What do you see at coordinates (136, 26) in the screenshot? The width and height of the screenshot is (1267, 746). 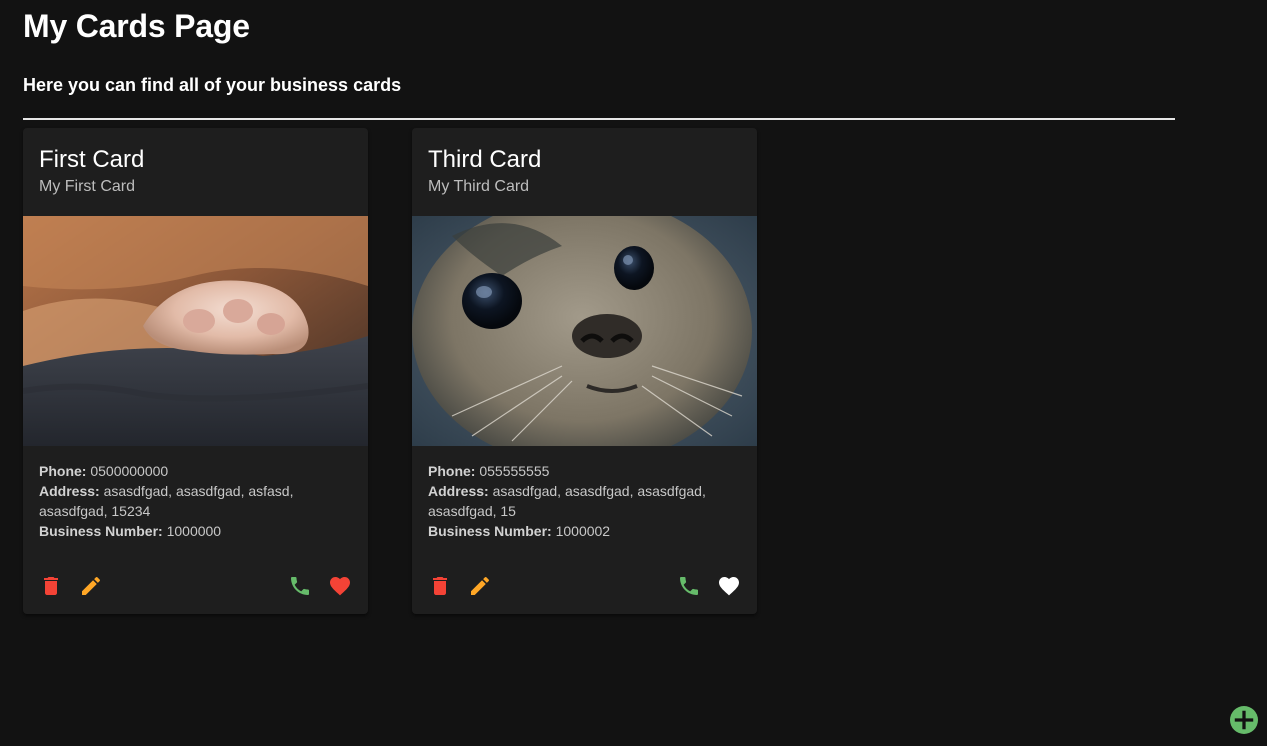 I see `page-title: My Cards Page` at bounding box center [136, 26].